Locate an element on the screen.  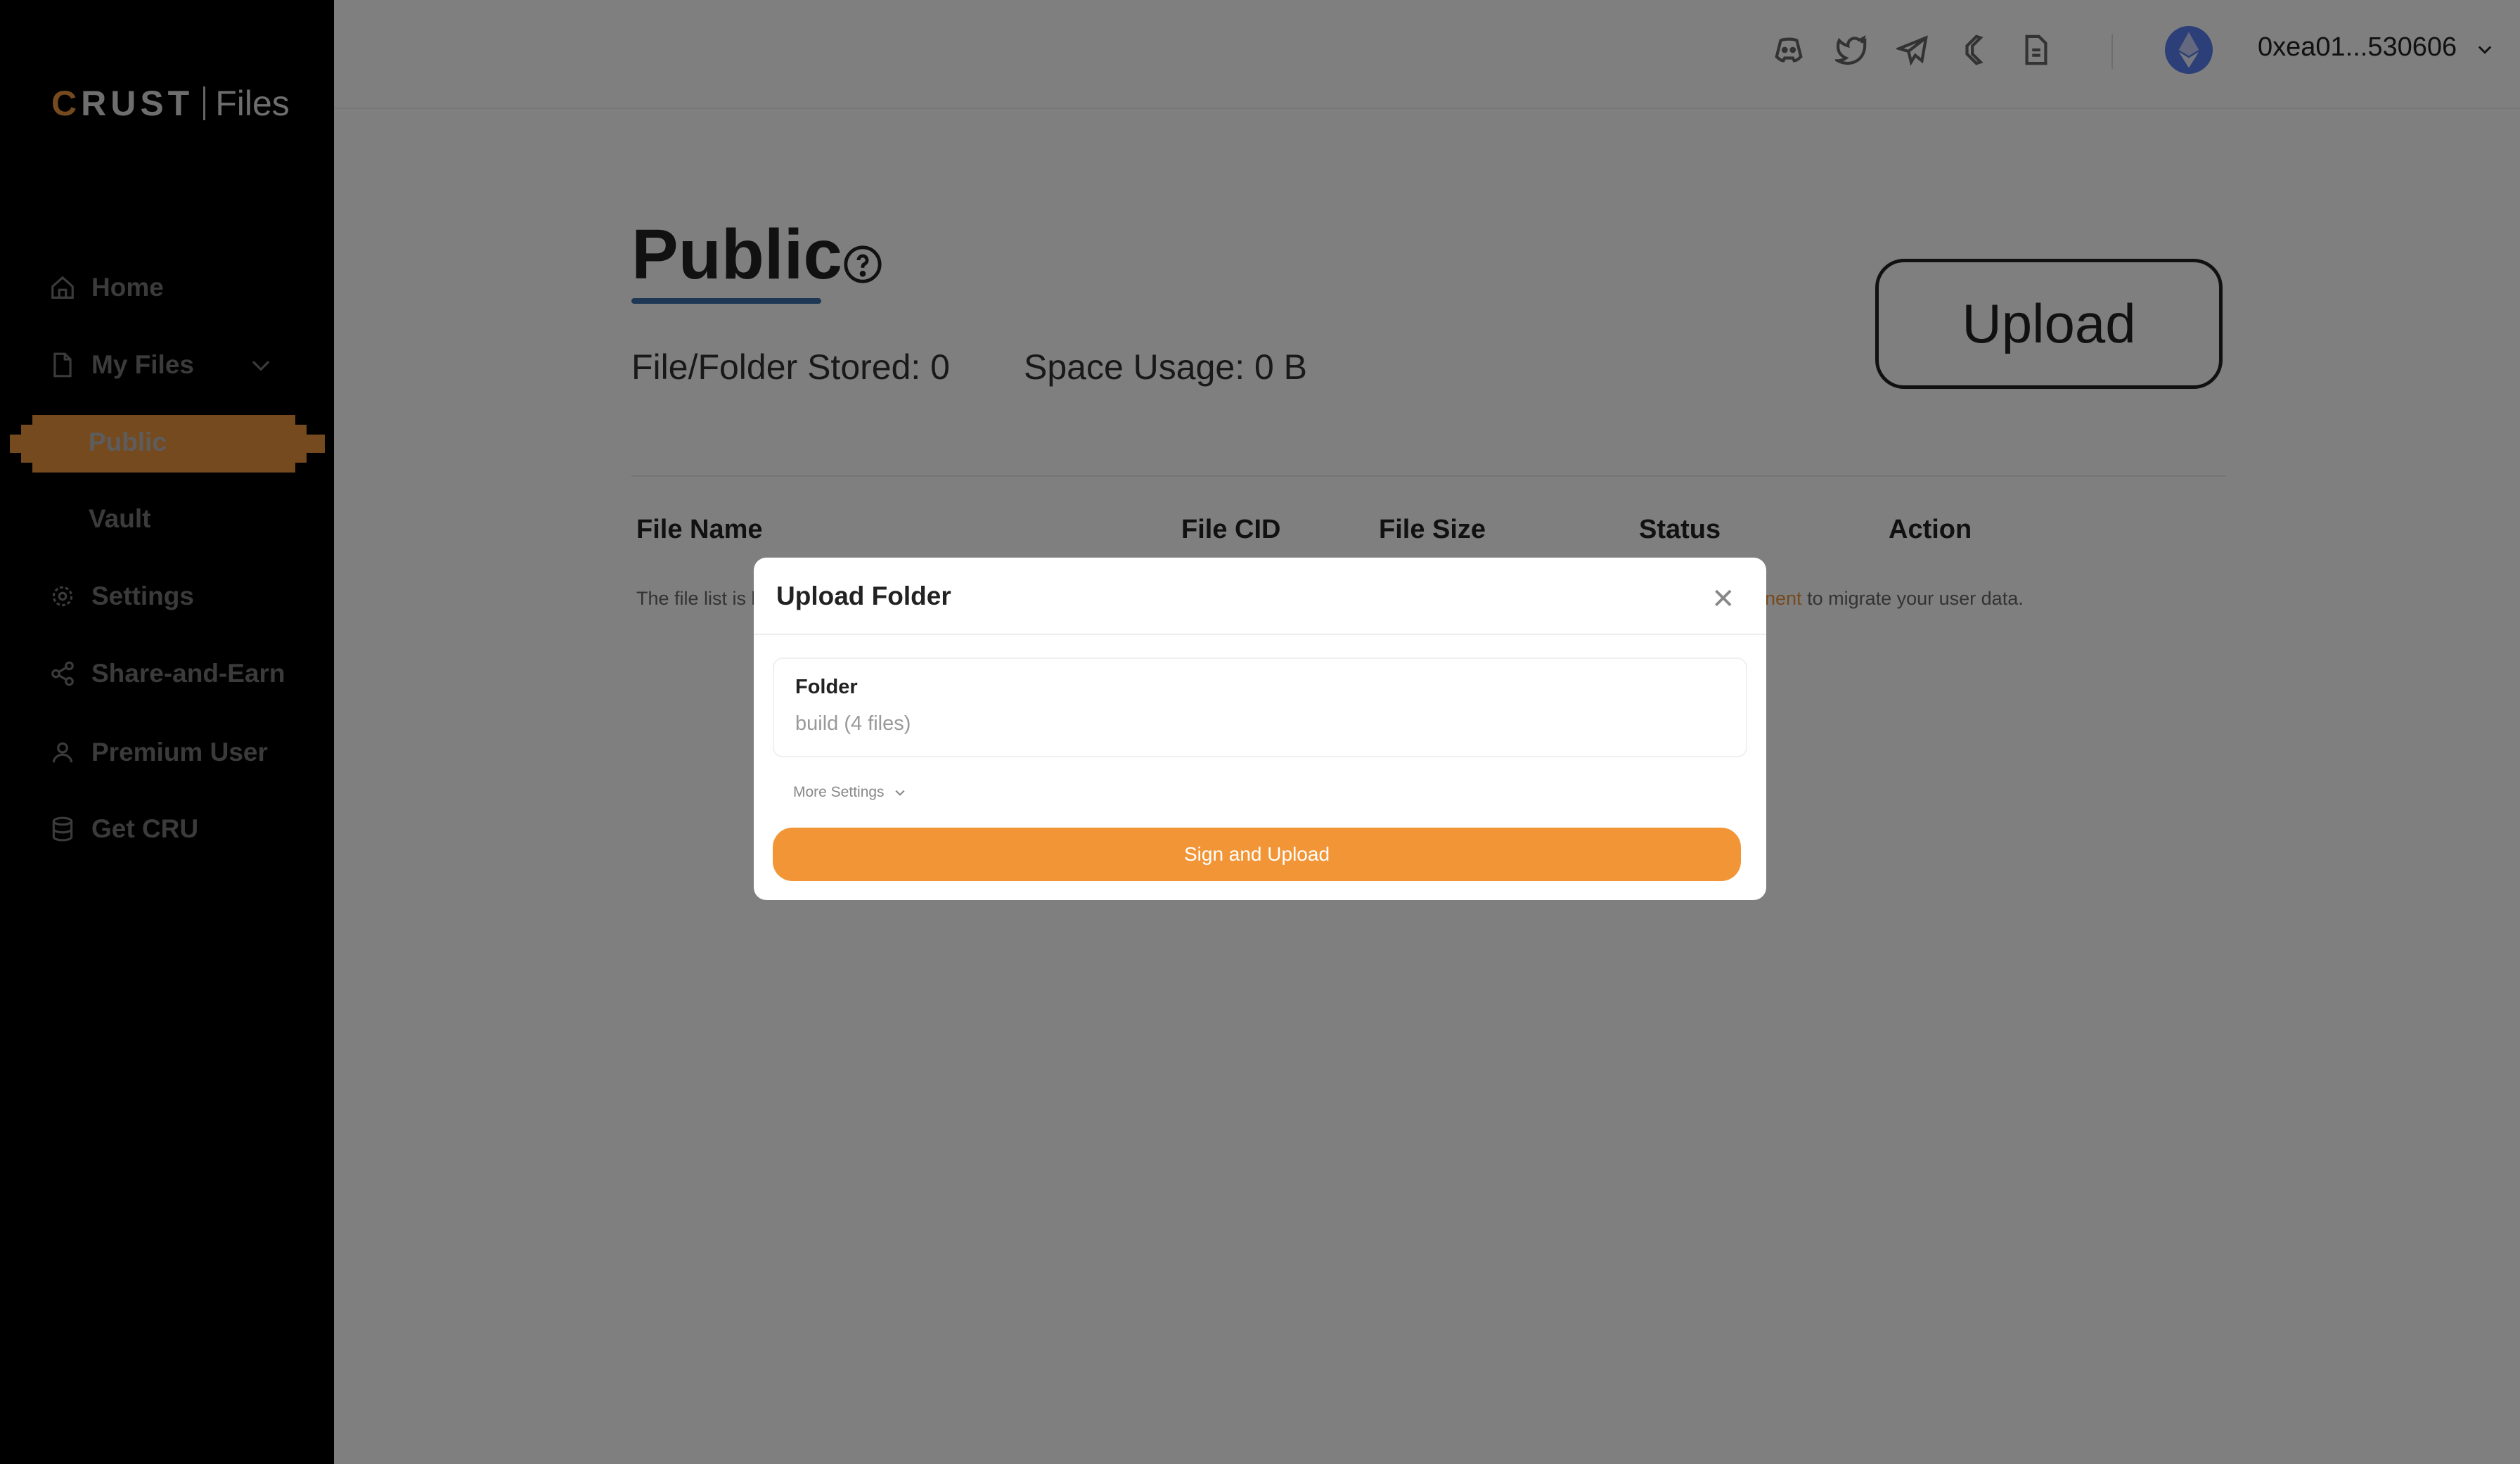
more-settings-label: More Settings is located at coordinates (839, 792).